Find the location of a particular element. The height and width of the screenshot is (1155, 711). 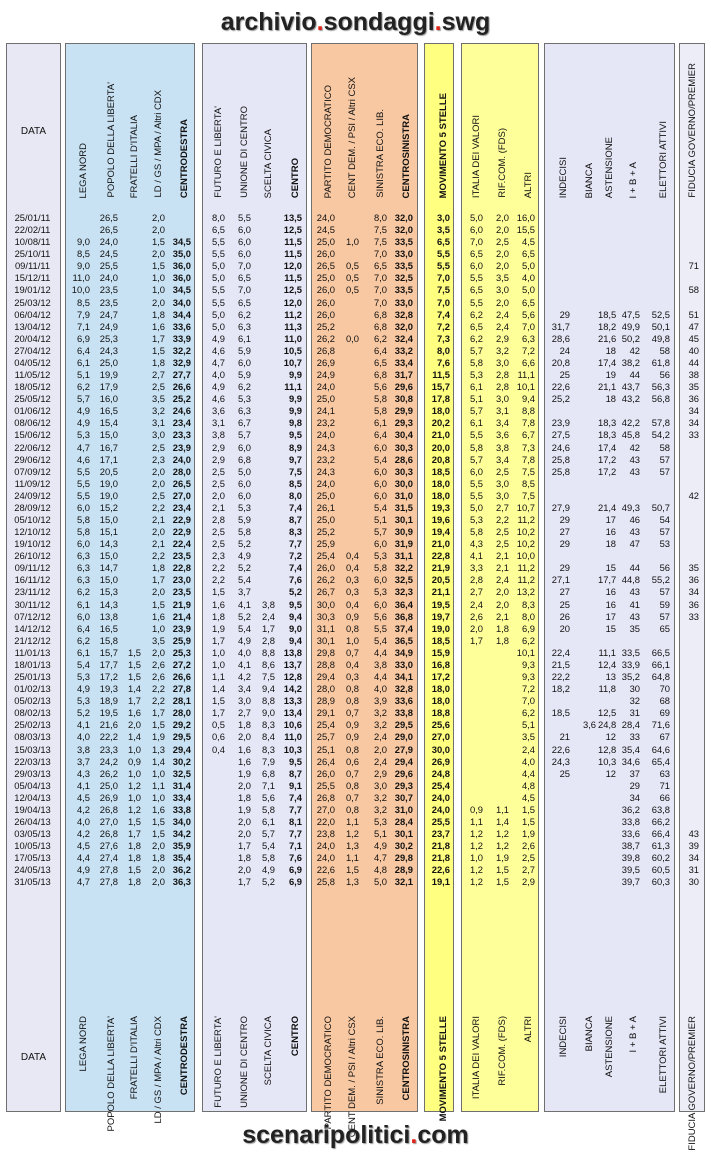

value-cell: 2,4 is located at coordinates (502, 314).